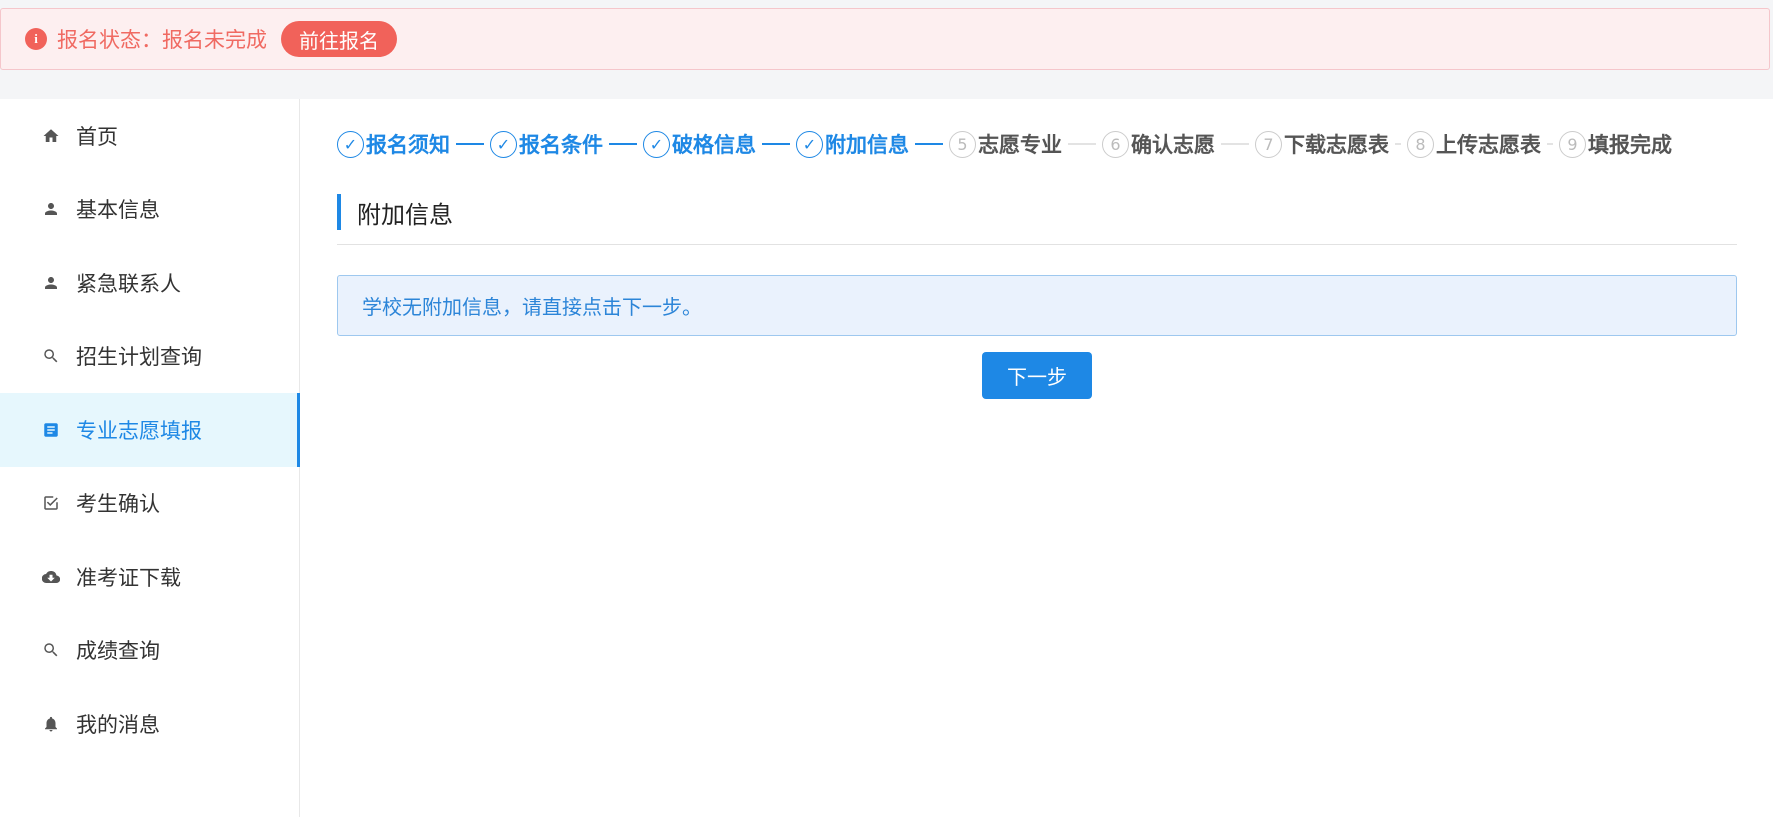 This screenshot has height=817, width=1773. Describe the element at coordinates (885, 39) in the screenshot. I see `registration-status-alert: i 报名状态：报名未完成 前往报名` at that location.